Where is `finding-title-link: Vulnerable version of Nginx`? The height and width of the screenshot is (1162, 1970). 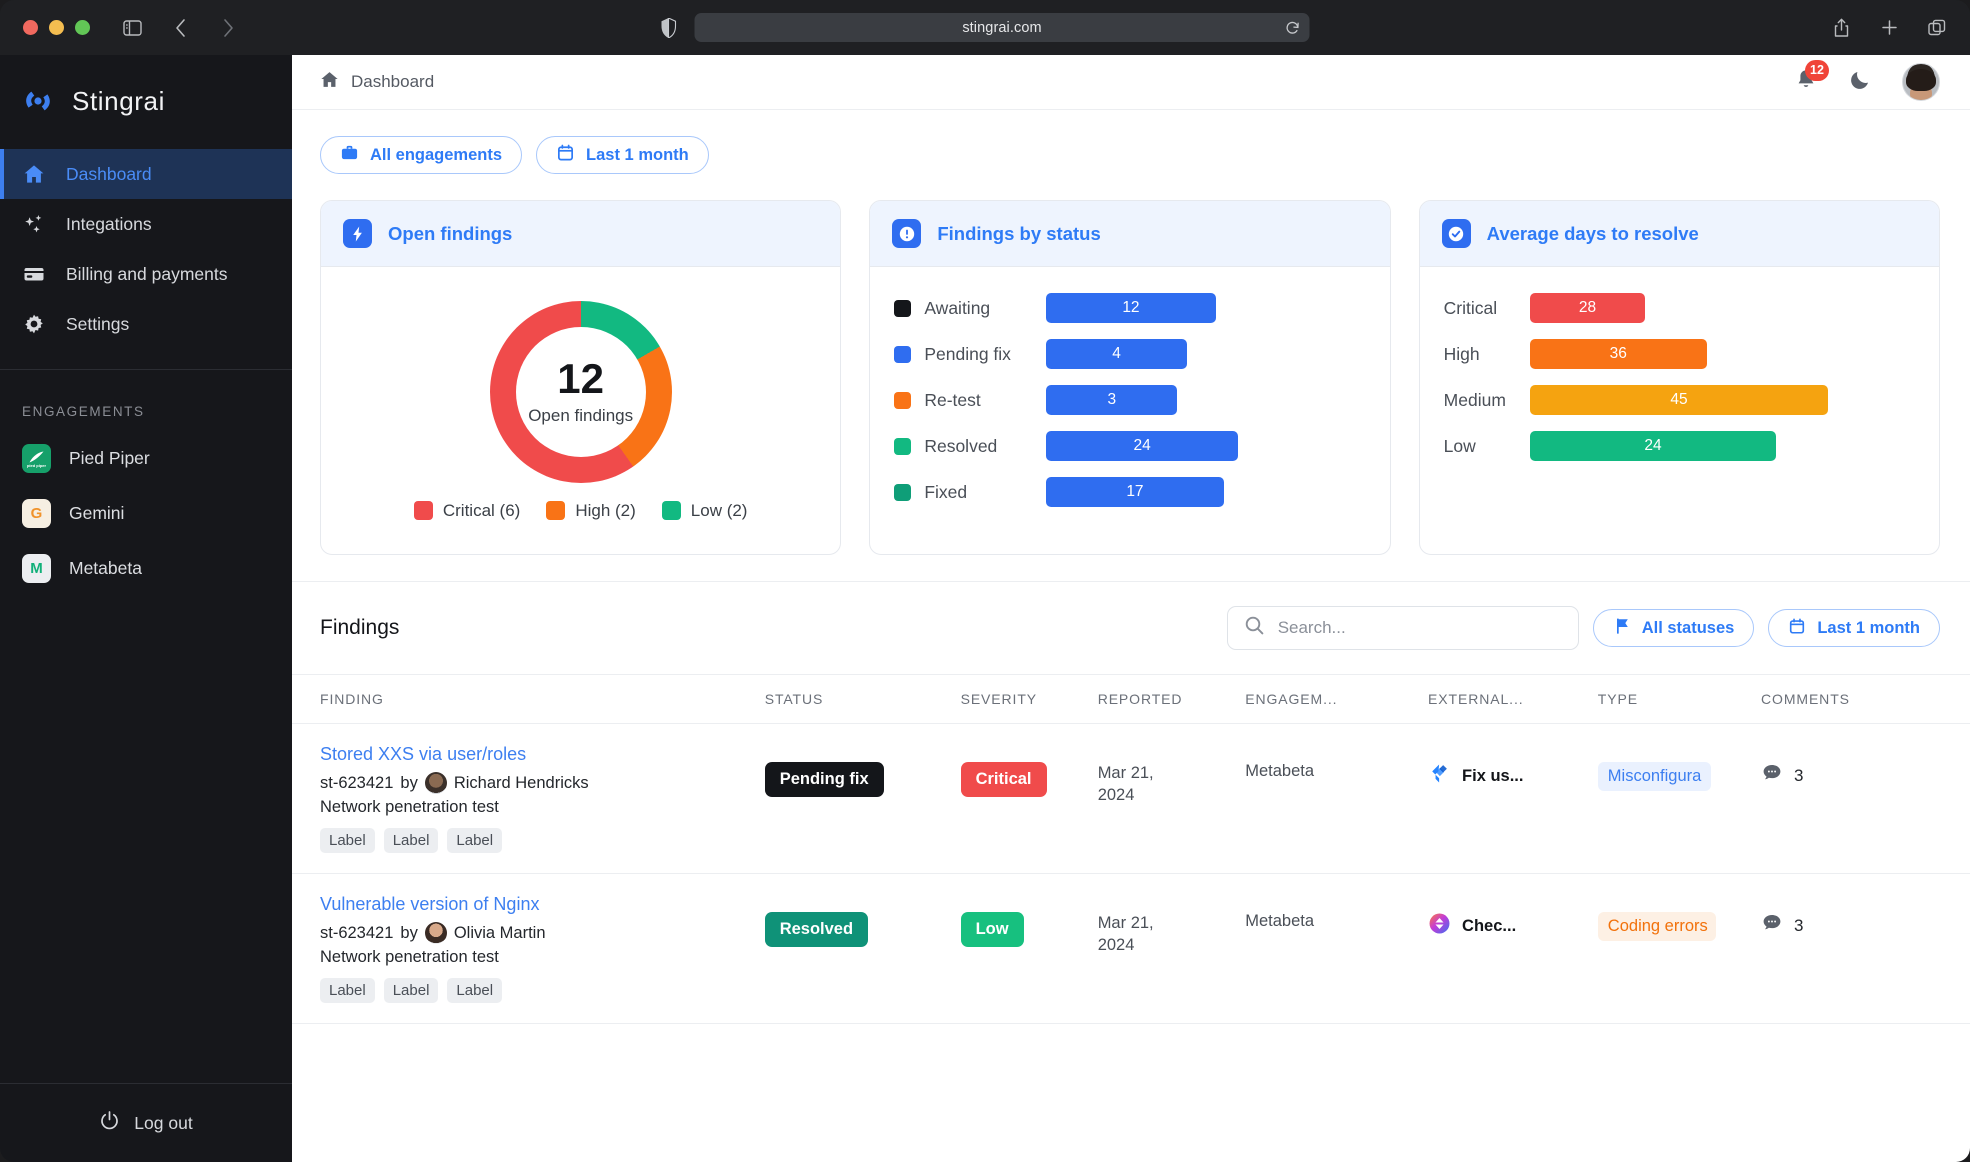
finding-title-link: Vulnerable version of Nginx is located at coordinates (542, 904).